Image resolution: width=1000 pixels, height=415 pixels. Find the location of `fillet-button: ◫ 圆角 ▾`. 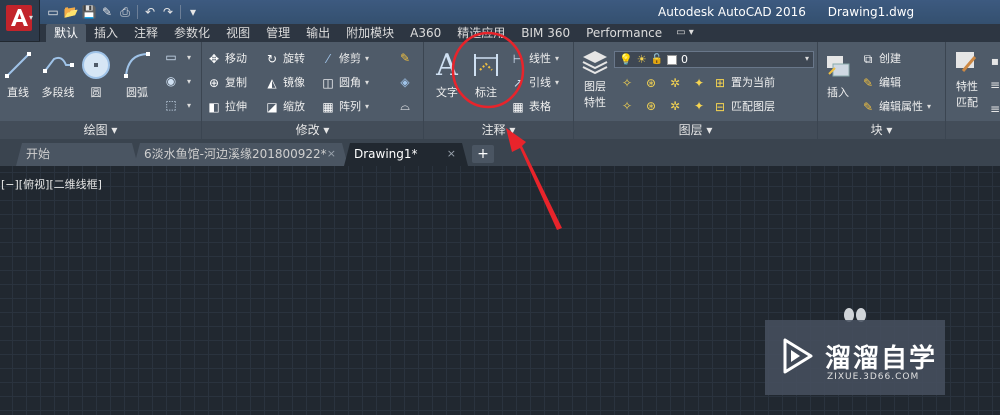

fillet-button: ◫ 圆角 ▾ is located at coordinates (344, 83).